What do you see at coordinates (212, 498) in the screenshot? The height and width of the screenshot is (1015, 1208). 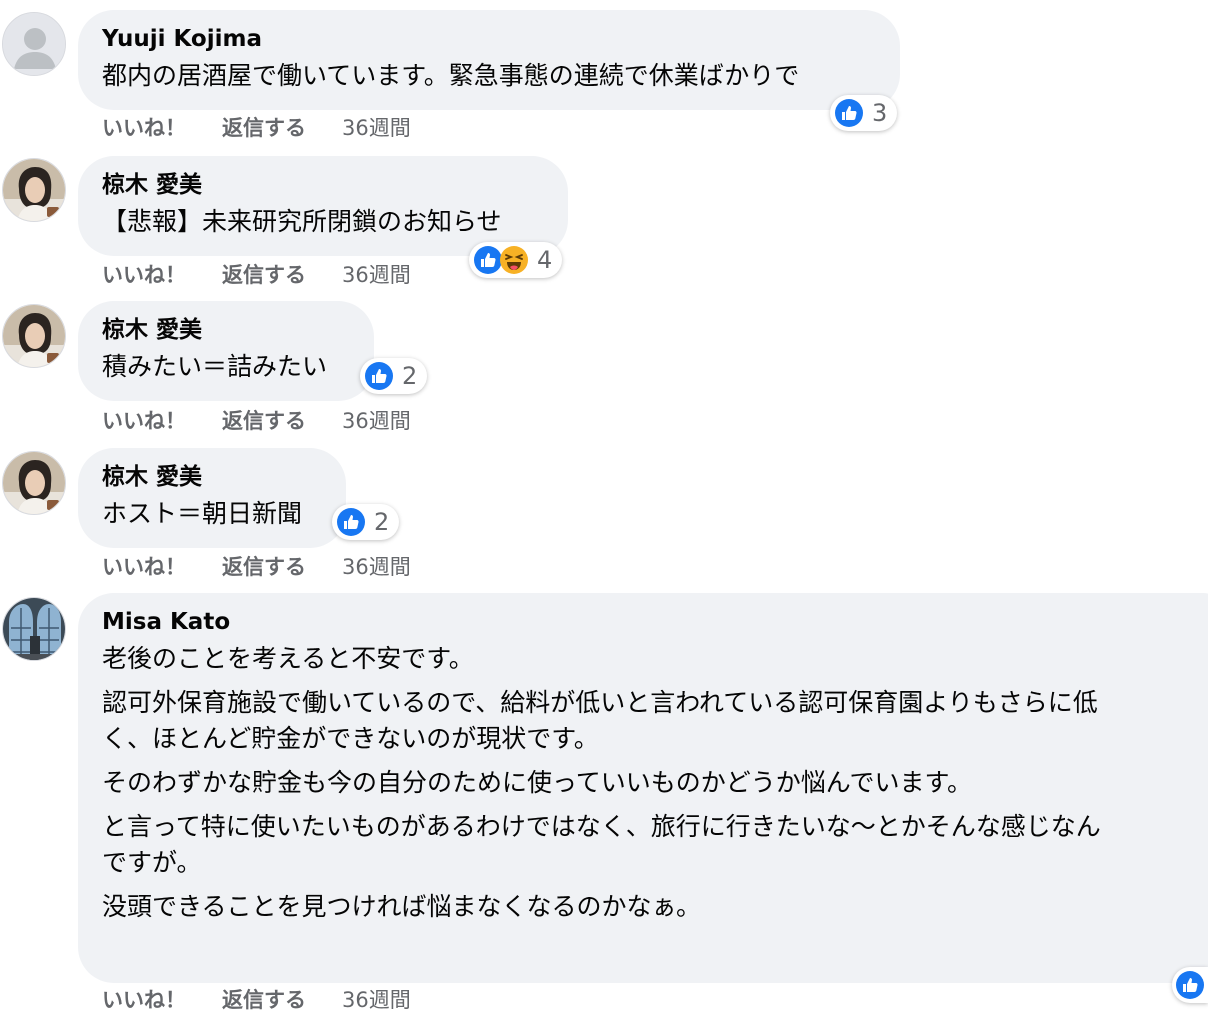 I see `comment-bubble: 椋木 愛美 ホスト＝朝日新聞` at bounding box center [212, 498].